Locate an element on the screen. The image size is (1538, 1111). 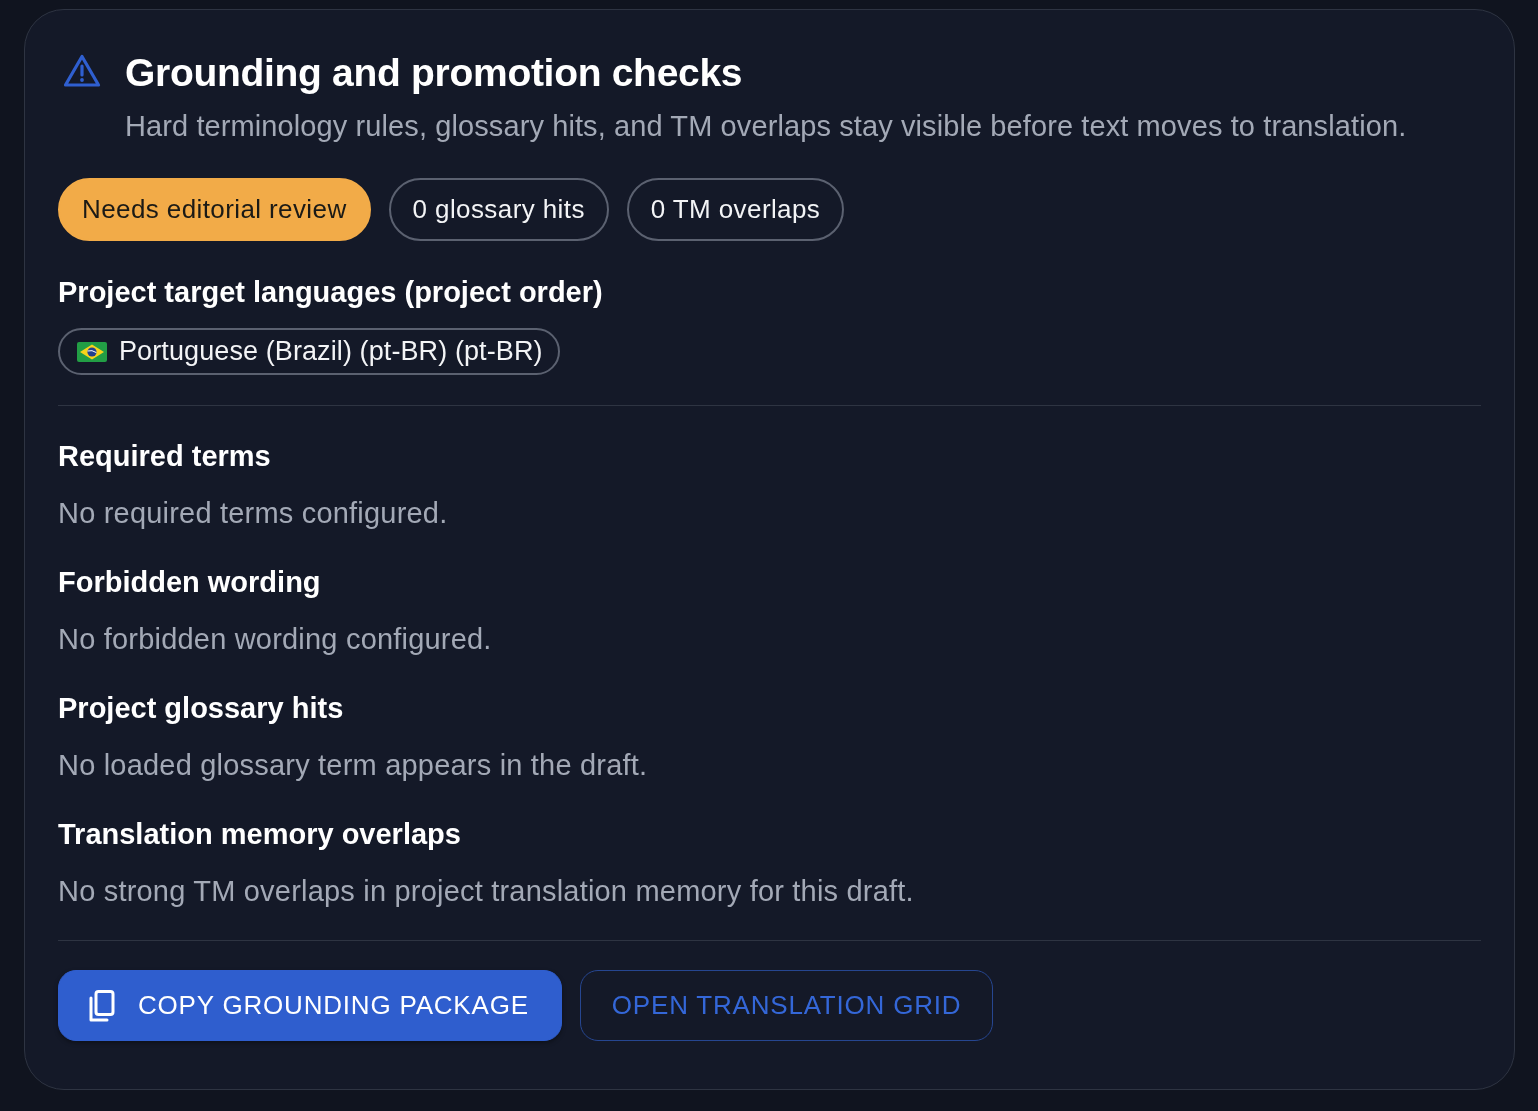
section-heading: Translation memory overlaps is located at coordinates (260, 834).